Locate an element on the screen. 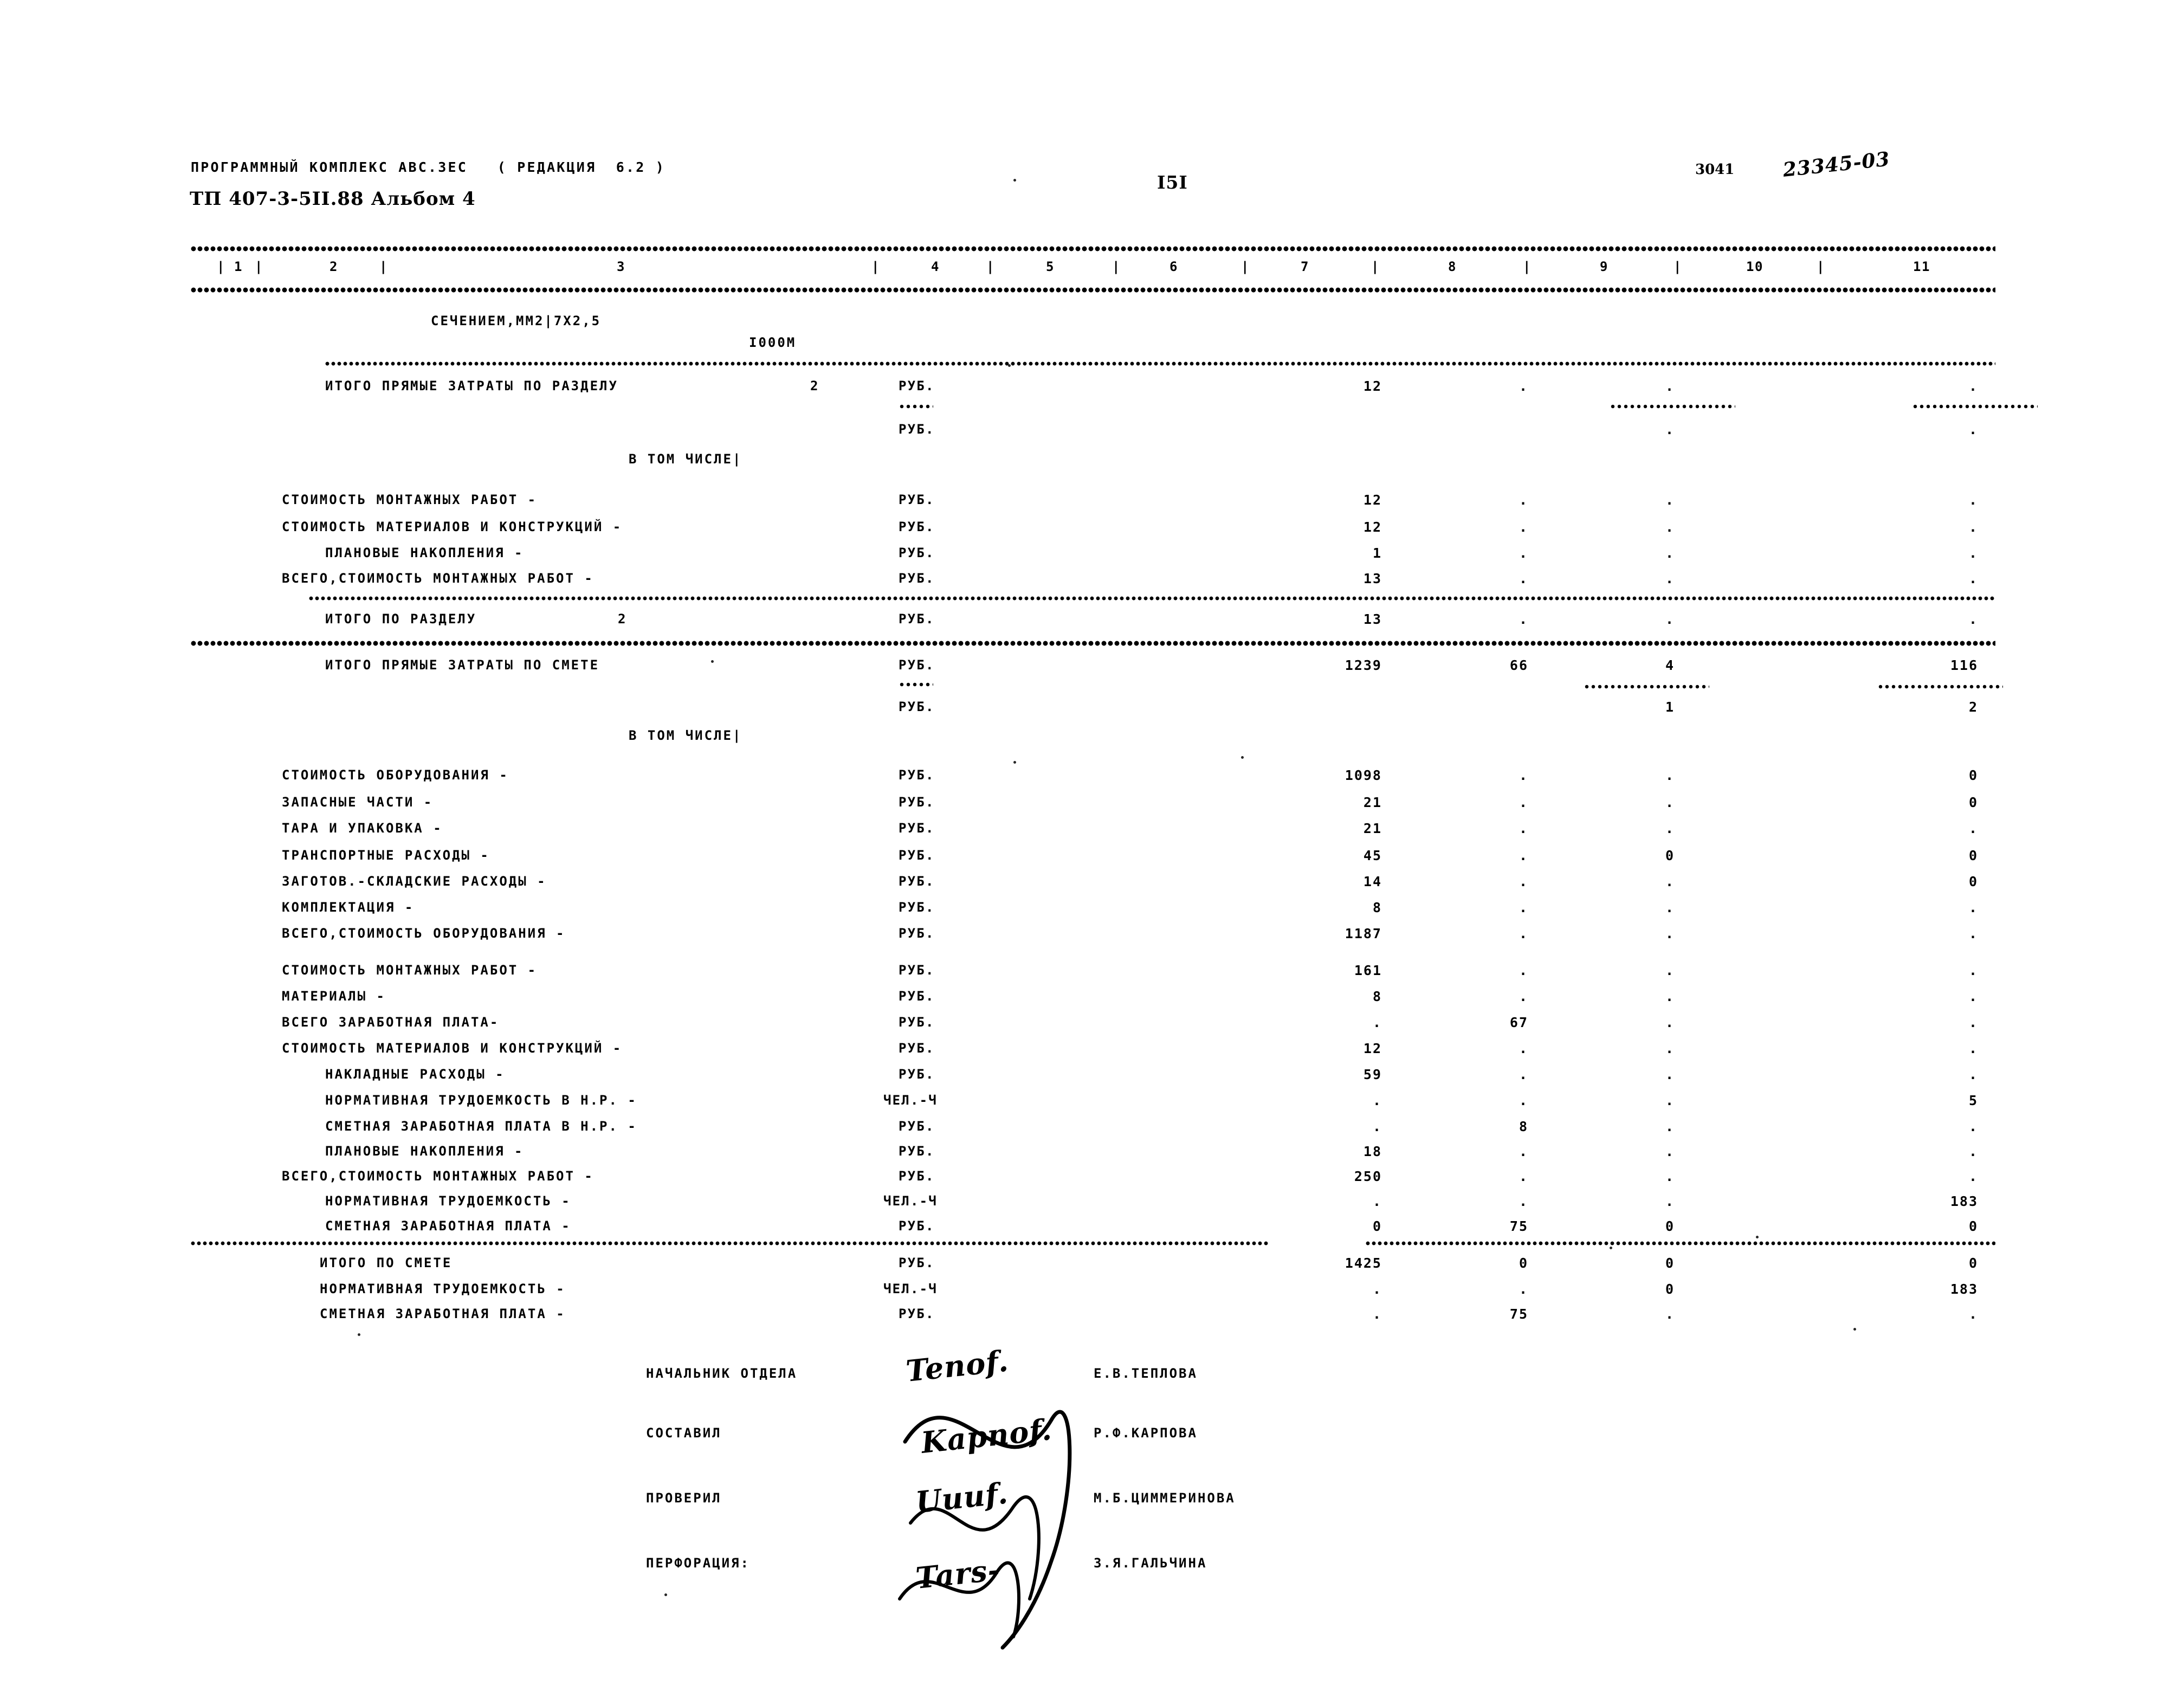 This screenshot has width=2184, height=1691. equipment-row-c3-2: . is located at coordinates (1670, 828).